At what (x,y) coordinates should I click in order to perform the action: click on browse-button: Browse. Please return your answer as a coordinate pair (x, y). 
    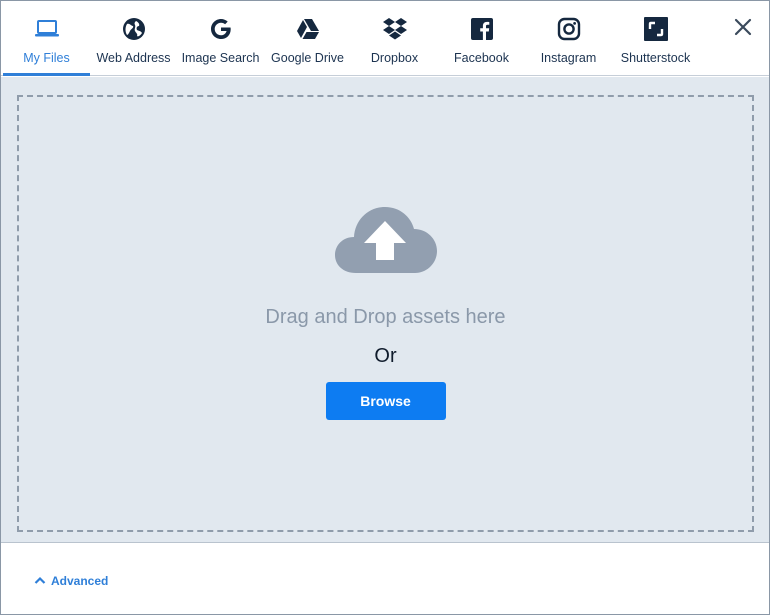
    Looking at the image, I should click on (385, 401).